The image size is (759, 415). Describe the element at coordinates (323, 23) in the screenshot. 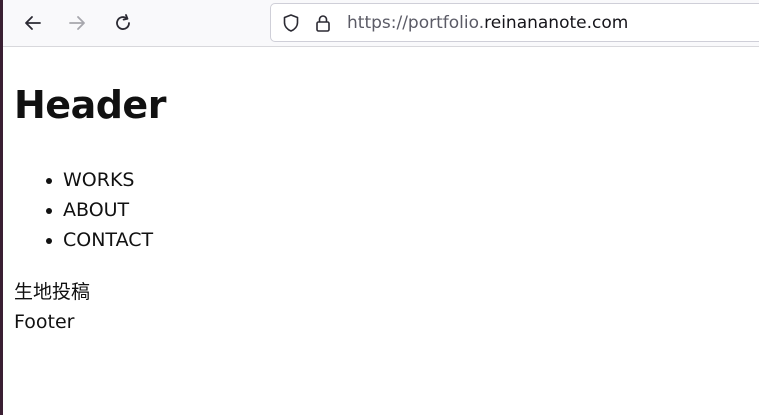

I see `lock-icon` at that location.